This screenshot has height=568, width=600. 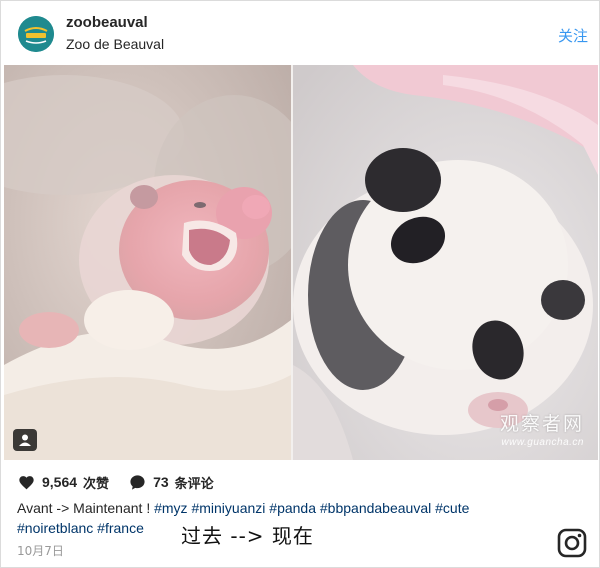 What do you see at coordinates (292, 508) in the screenshot?
I see `hashtag-link: #panda` at bounding box center [292, 508].